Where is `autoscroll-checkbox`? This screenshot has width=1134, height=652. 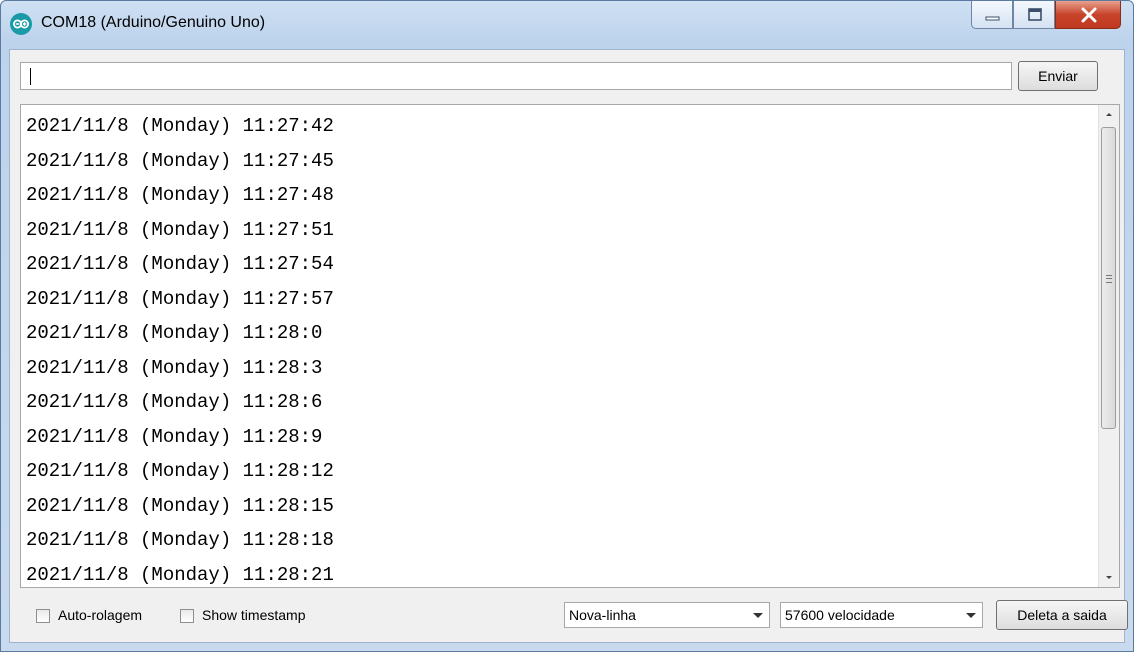 autoscroll-checkbox is located at coordinates (43, 616).